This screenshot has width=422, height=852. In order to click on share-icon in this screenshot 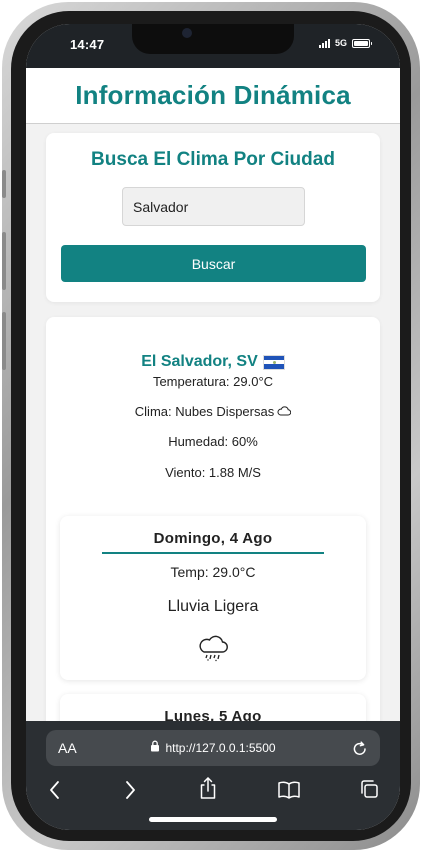, I will do `click(208, 790)`.